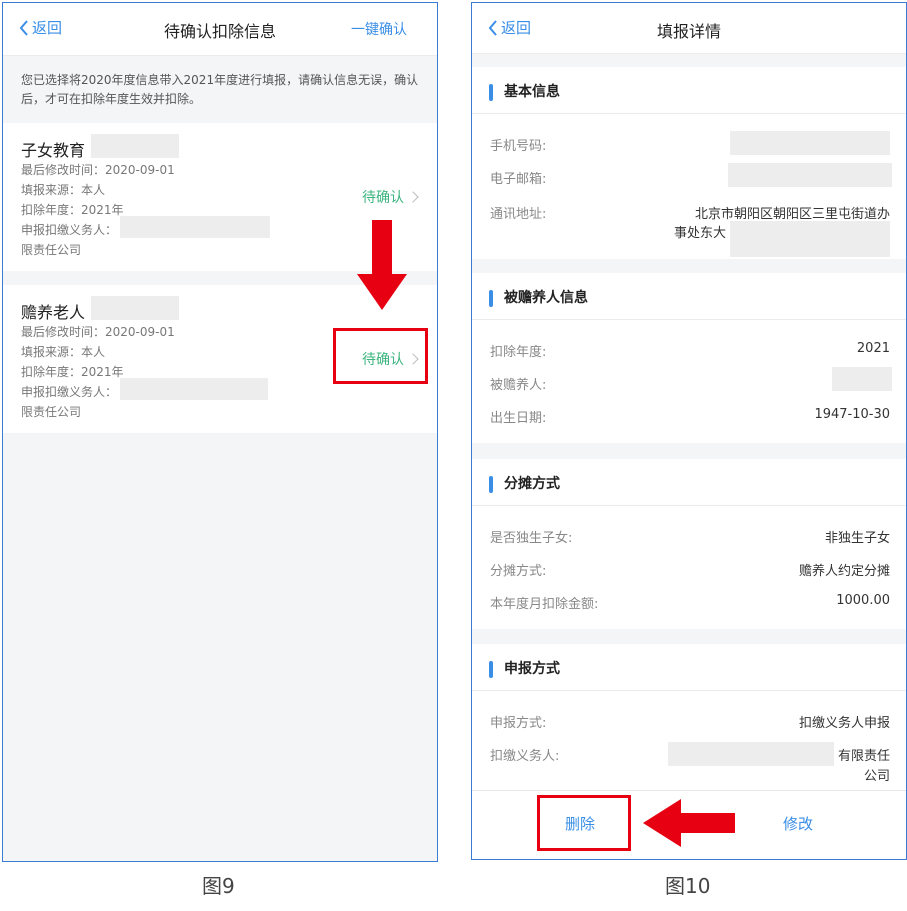 Image resolution: width=907 pixels, height=911 pixels. I want to click on declare-method-value: 扣缴义务人申报, so click(844, 723).